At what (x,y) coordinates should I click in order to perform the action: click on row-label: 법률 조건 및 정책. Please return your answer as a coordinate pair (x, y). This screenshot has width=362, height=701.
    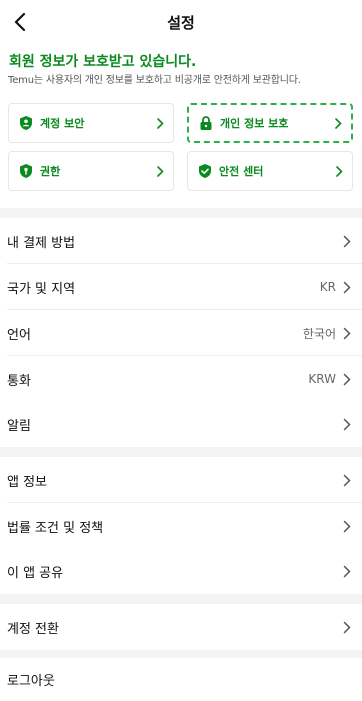
    Looking at the image, I should click on (55, 528).